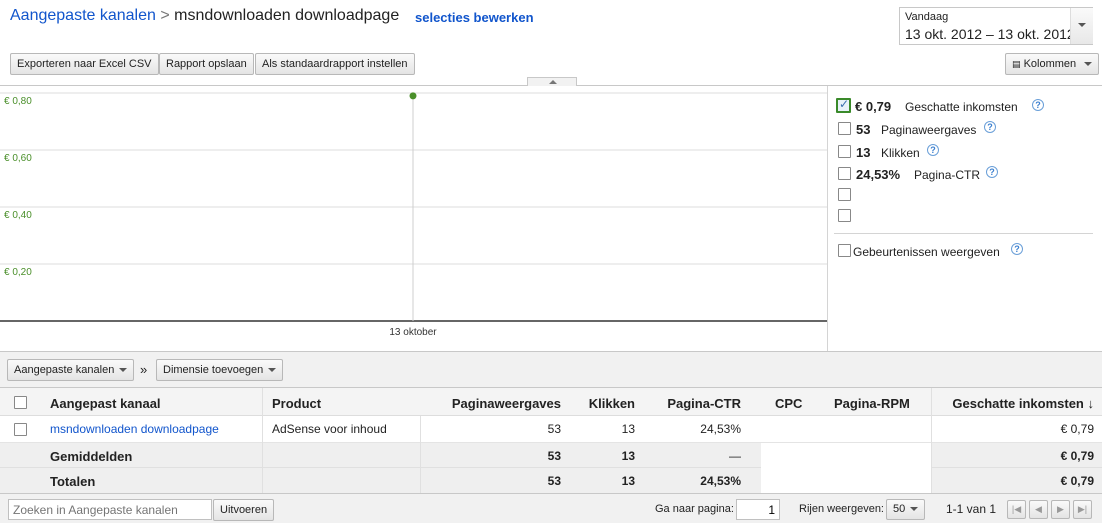 This screenshot has width=1102, height=523. I want to click on dimension-dropdown: Aangepaste kanalen, so click(71, 370).